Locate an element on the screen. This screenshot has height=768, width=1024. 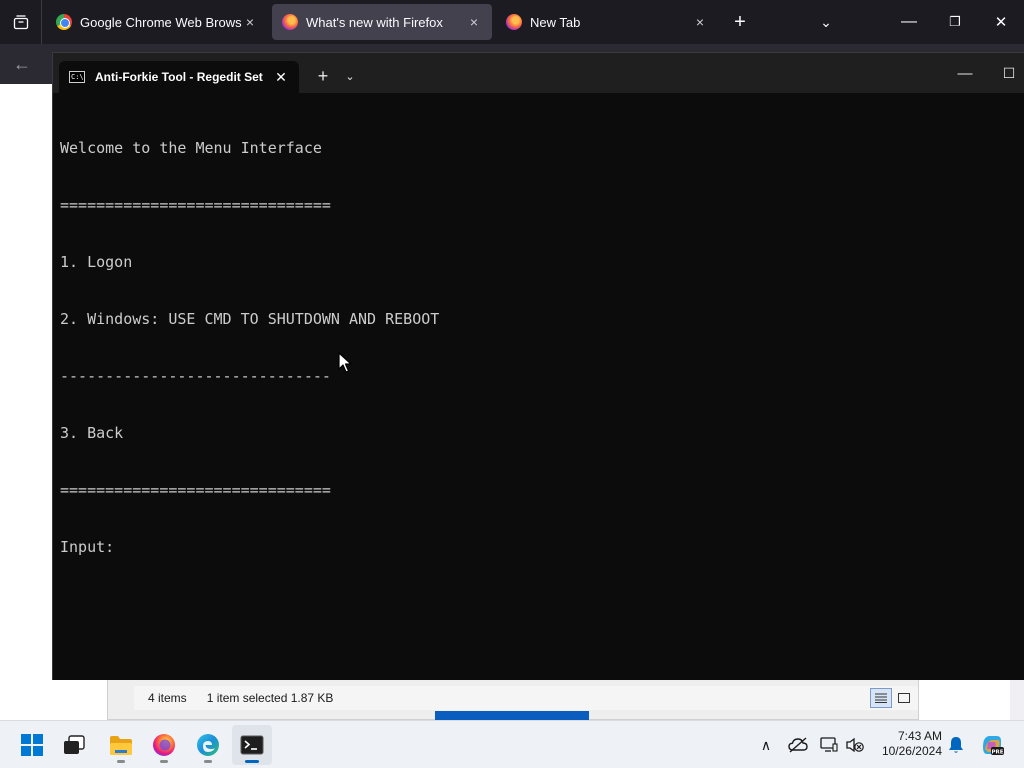
terminal-icon is located at coordinates (252, 745).